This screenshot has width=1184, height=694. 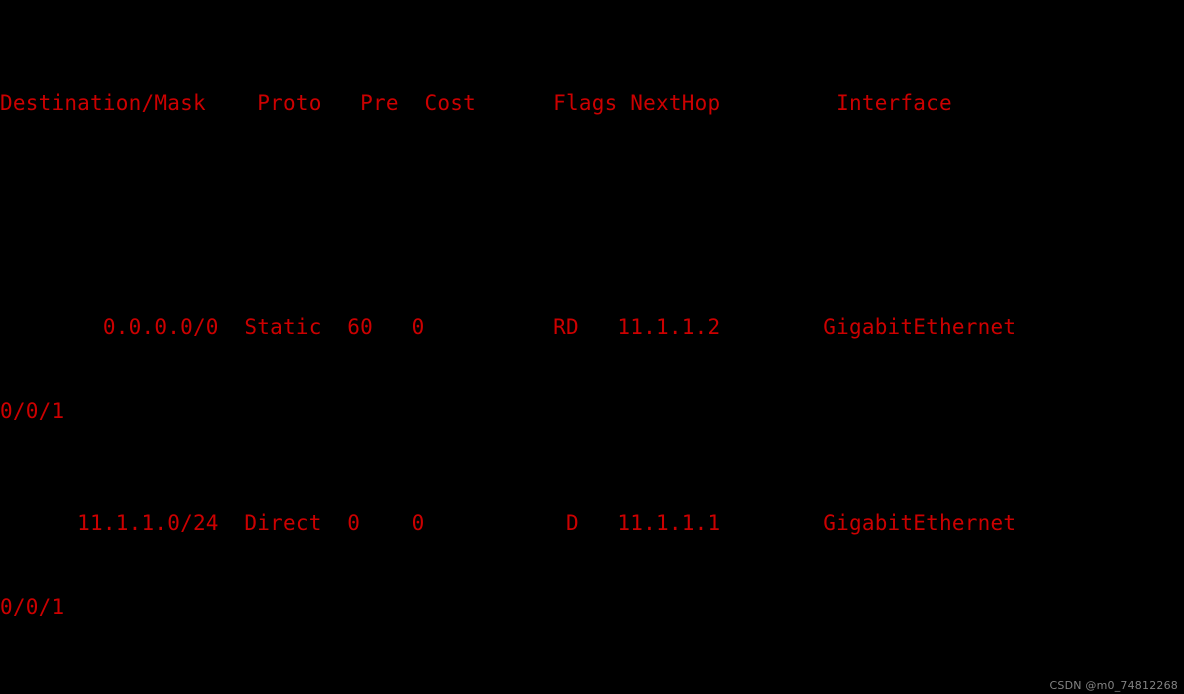 I want to click on watermark: CSDN @m0_74812268, so click(x=1113, y=685).